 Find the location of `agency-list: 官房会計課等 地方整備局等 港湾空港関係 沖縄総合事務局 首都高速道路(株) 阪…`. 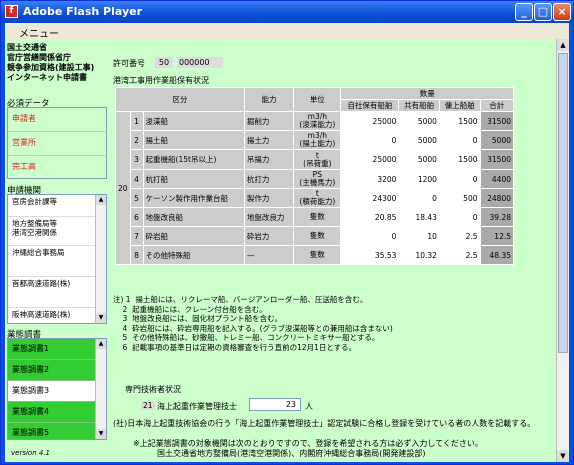

agency-list: 官房会計課等 地方整備局等 港湾空港関係 沖縄総合事務局 首都高速道路(株) 阪… is located at coordinates (57, 259).